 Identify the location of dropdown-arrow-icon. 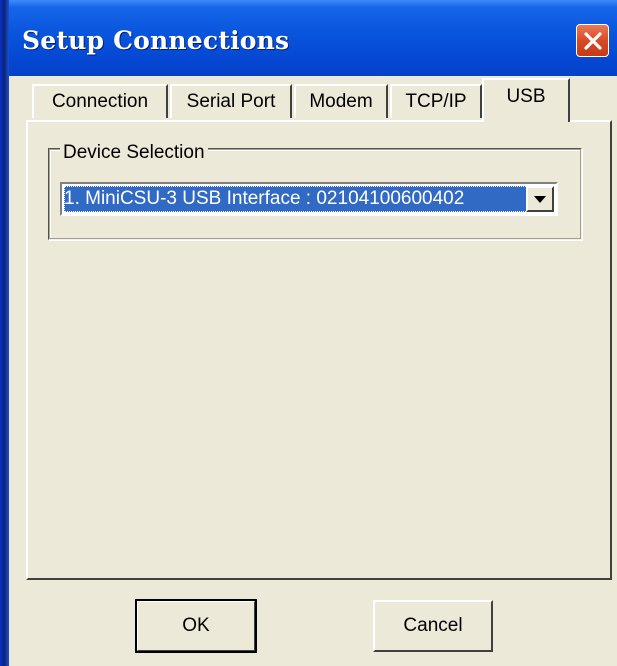
(540, 199).